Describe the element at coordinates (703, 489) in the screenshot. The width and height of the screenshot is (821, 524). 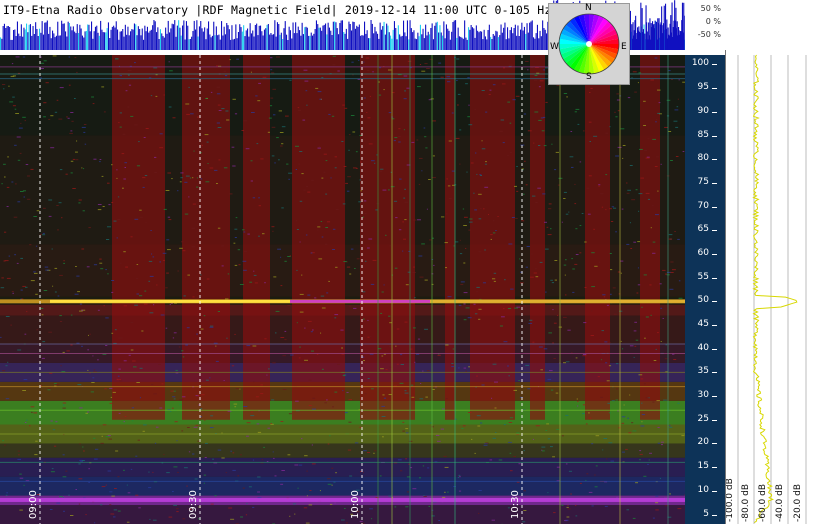
I see `frequency-tick-label: 10` at that location.